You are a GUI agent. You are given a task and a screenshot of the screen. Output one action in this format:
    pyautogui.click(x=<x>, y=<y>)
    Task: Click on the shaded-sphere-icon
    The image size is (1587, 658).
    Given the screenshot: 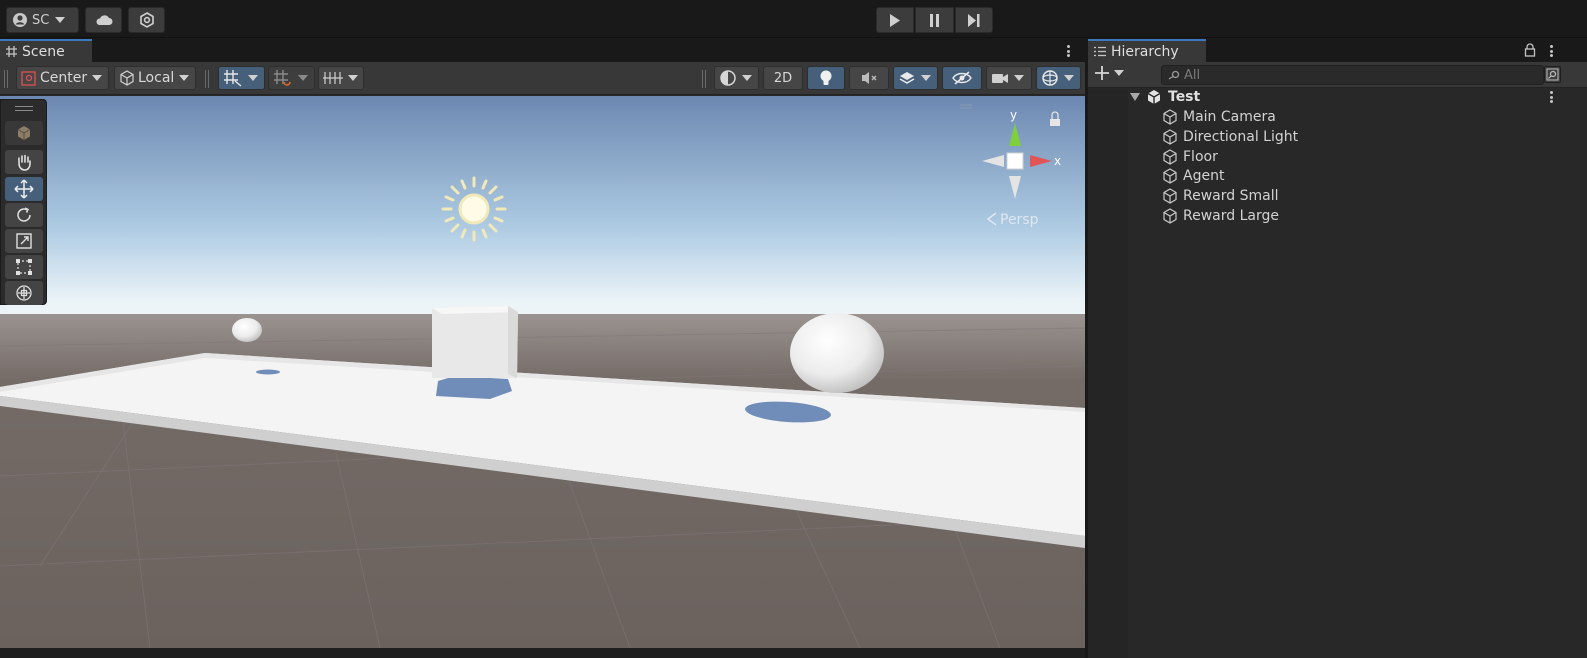 What is the action you would take?
    pyautogui.click(x=728, y=78)
    